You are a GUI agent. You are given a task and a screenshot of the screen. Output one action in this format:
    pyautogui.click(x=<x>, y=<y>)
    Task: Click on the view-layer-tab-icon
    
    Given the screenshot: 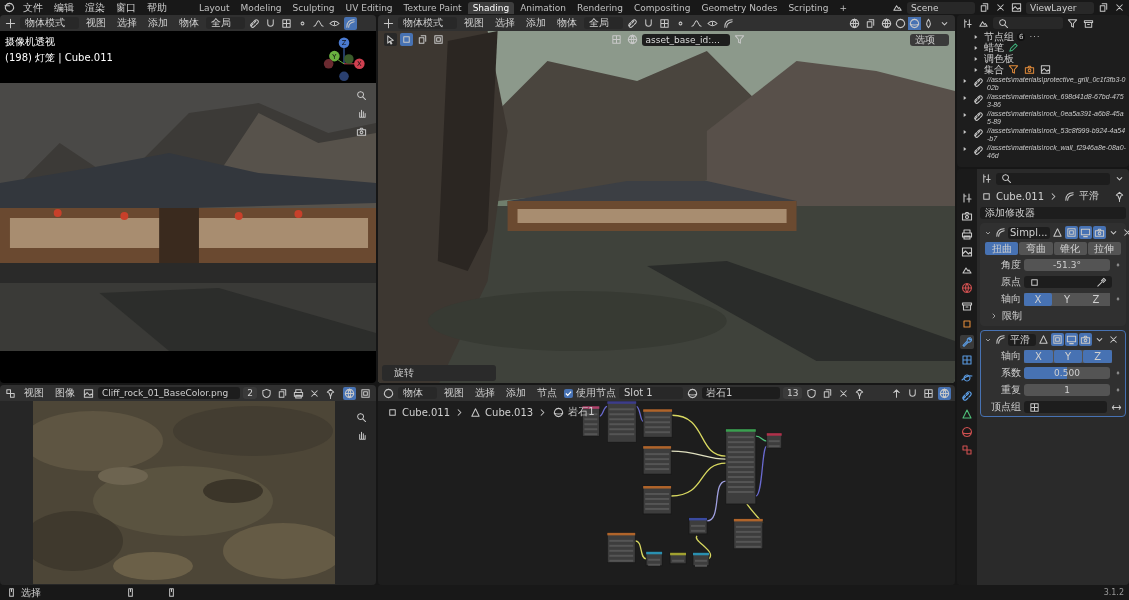 What is the action you would take?
    pyautogui.click(x=967, y=252)
    